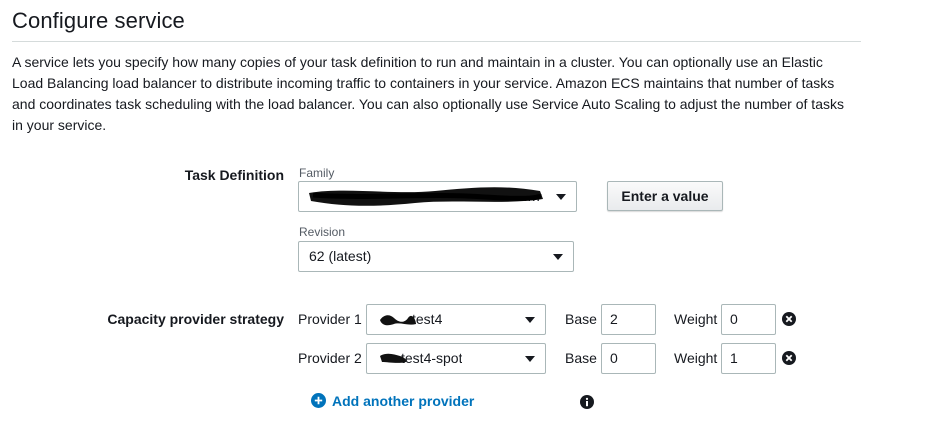 The width and height of the screenshot is (939, 440). I want to click on provider-1-base-label: Base, so click(581, 319).